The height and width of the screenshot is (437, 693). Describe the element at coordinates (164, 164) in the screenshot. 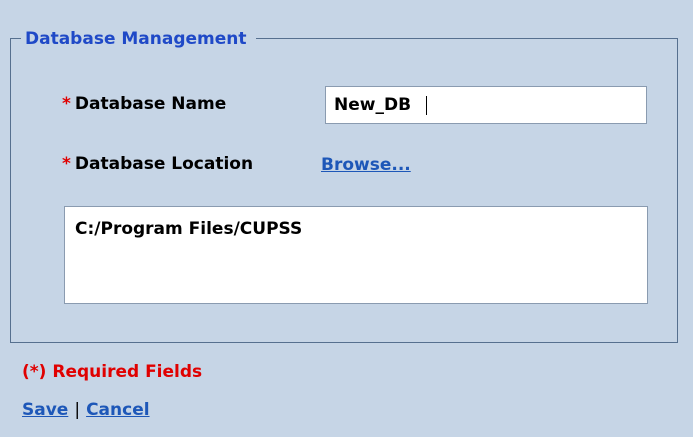

I see `database-location-label-text: Database Location` at that location.